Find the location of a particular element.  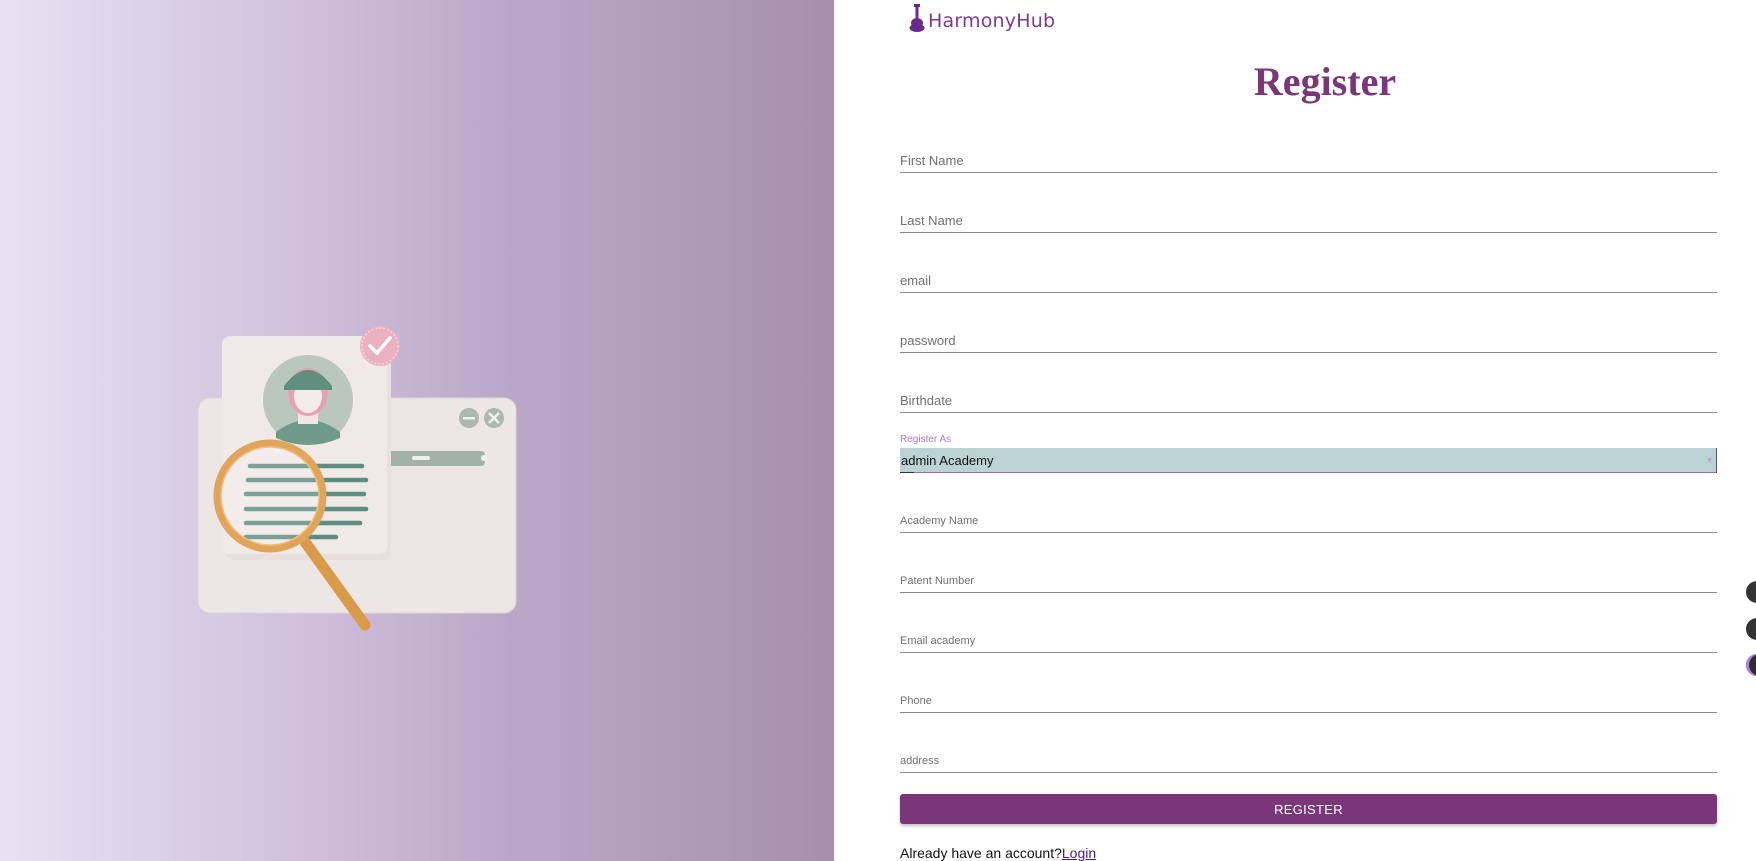

first-name-input is located at coordinates (1308, 157).